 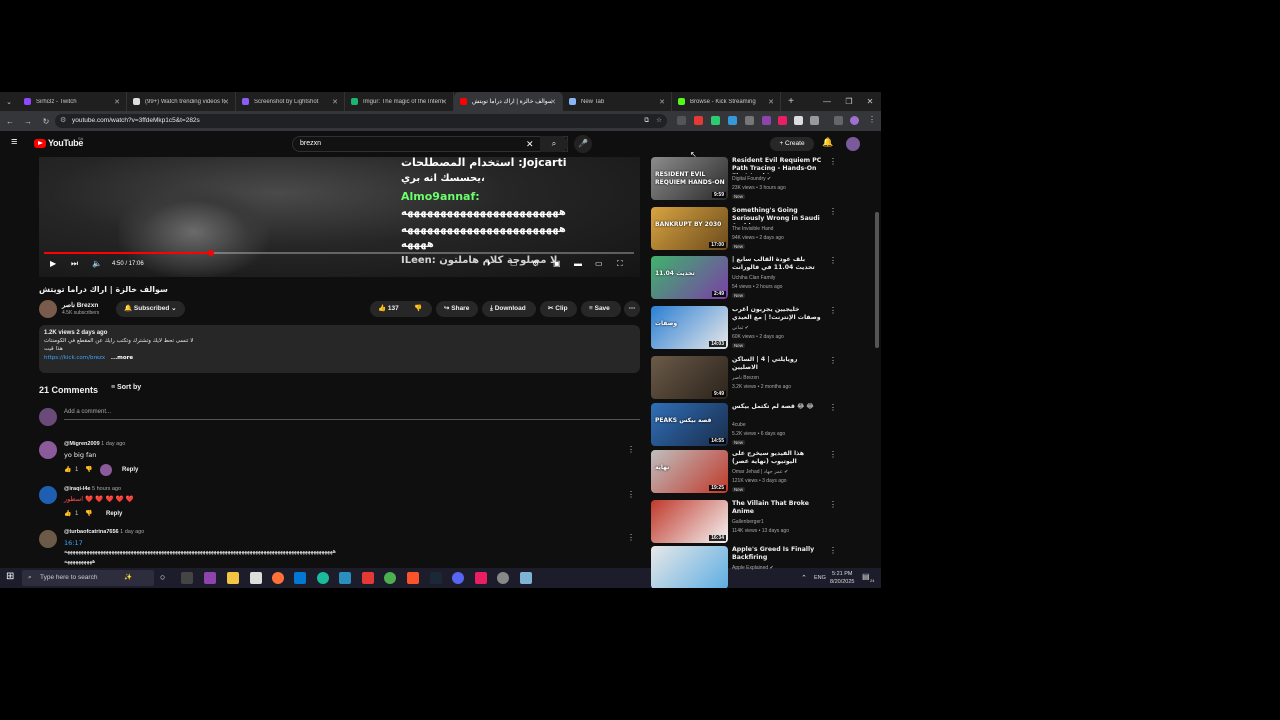 I want to click on site-info-icon: ⚙, so click(x=63, y=121).